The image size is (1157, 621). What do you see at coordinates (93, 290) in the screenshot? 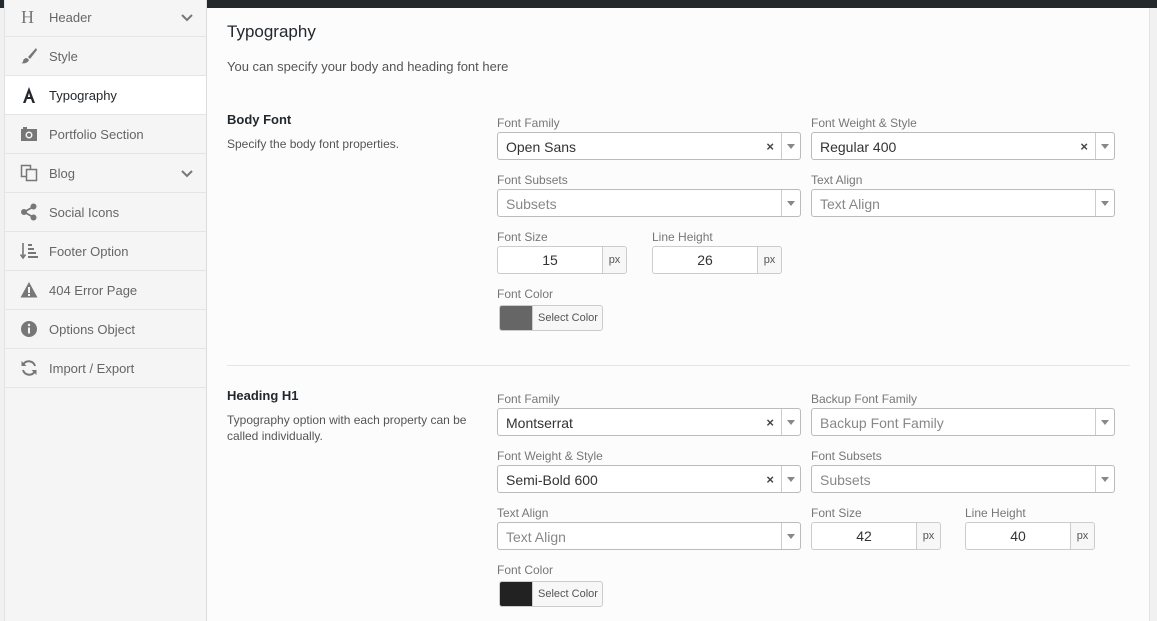
I see `sidebar-item-label: 404 Error Page` at bounding box center [93, 290].